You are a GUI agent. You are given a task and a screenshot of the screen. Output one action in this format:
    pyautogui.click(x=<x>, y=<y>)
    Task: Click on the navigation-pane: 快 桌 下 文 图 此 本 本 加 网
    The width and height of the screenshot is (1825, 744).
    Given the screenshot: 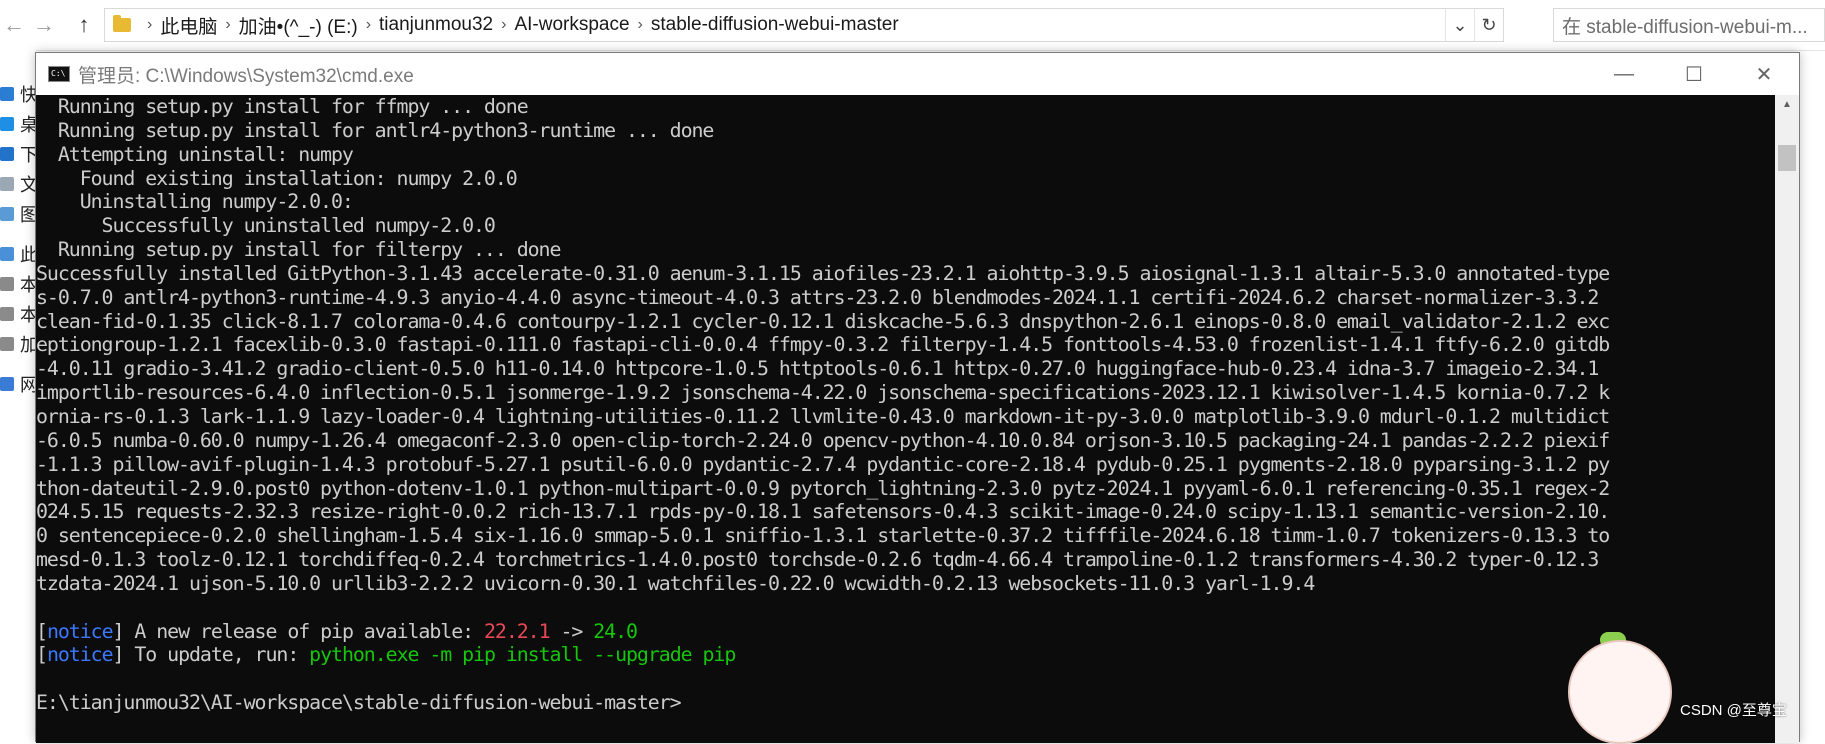 What is the action you would take?
    pyautogui.click(x=18, y=391)
    